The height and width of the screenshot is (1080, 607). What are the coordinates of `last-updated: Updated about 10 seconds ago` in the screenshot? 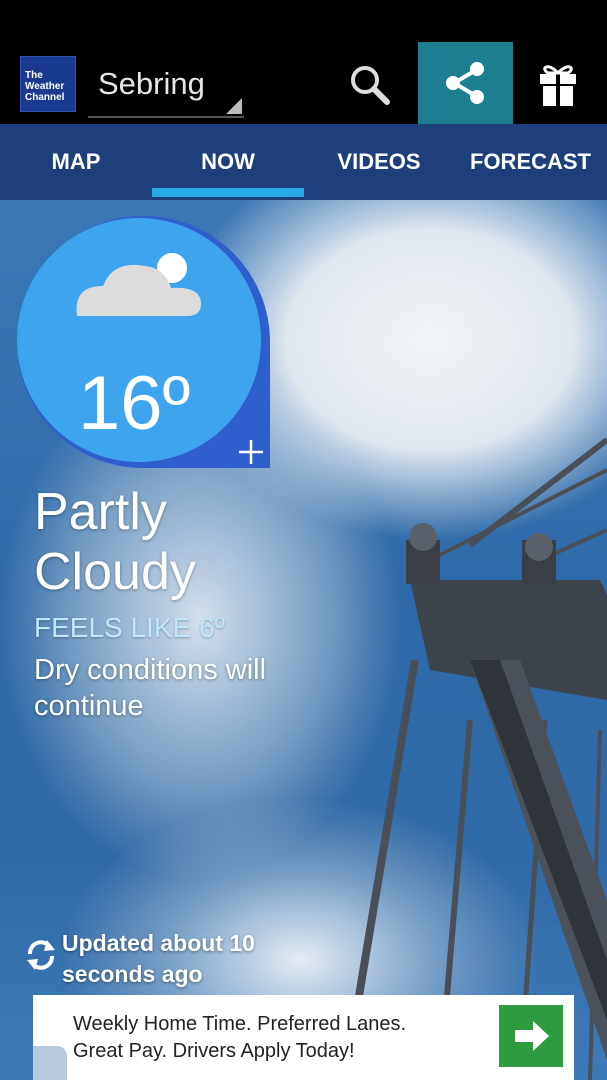 It's located at (158, 958).